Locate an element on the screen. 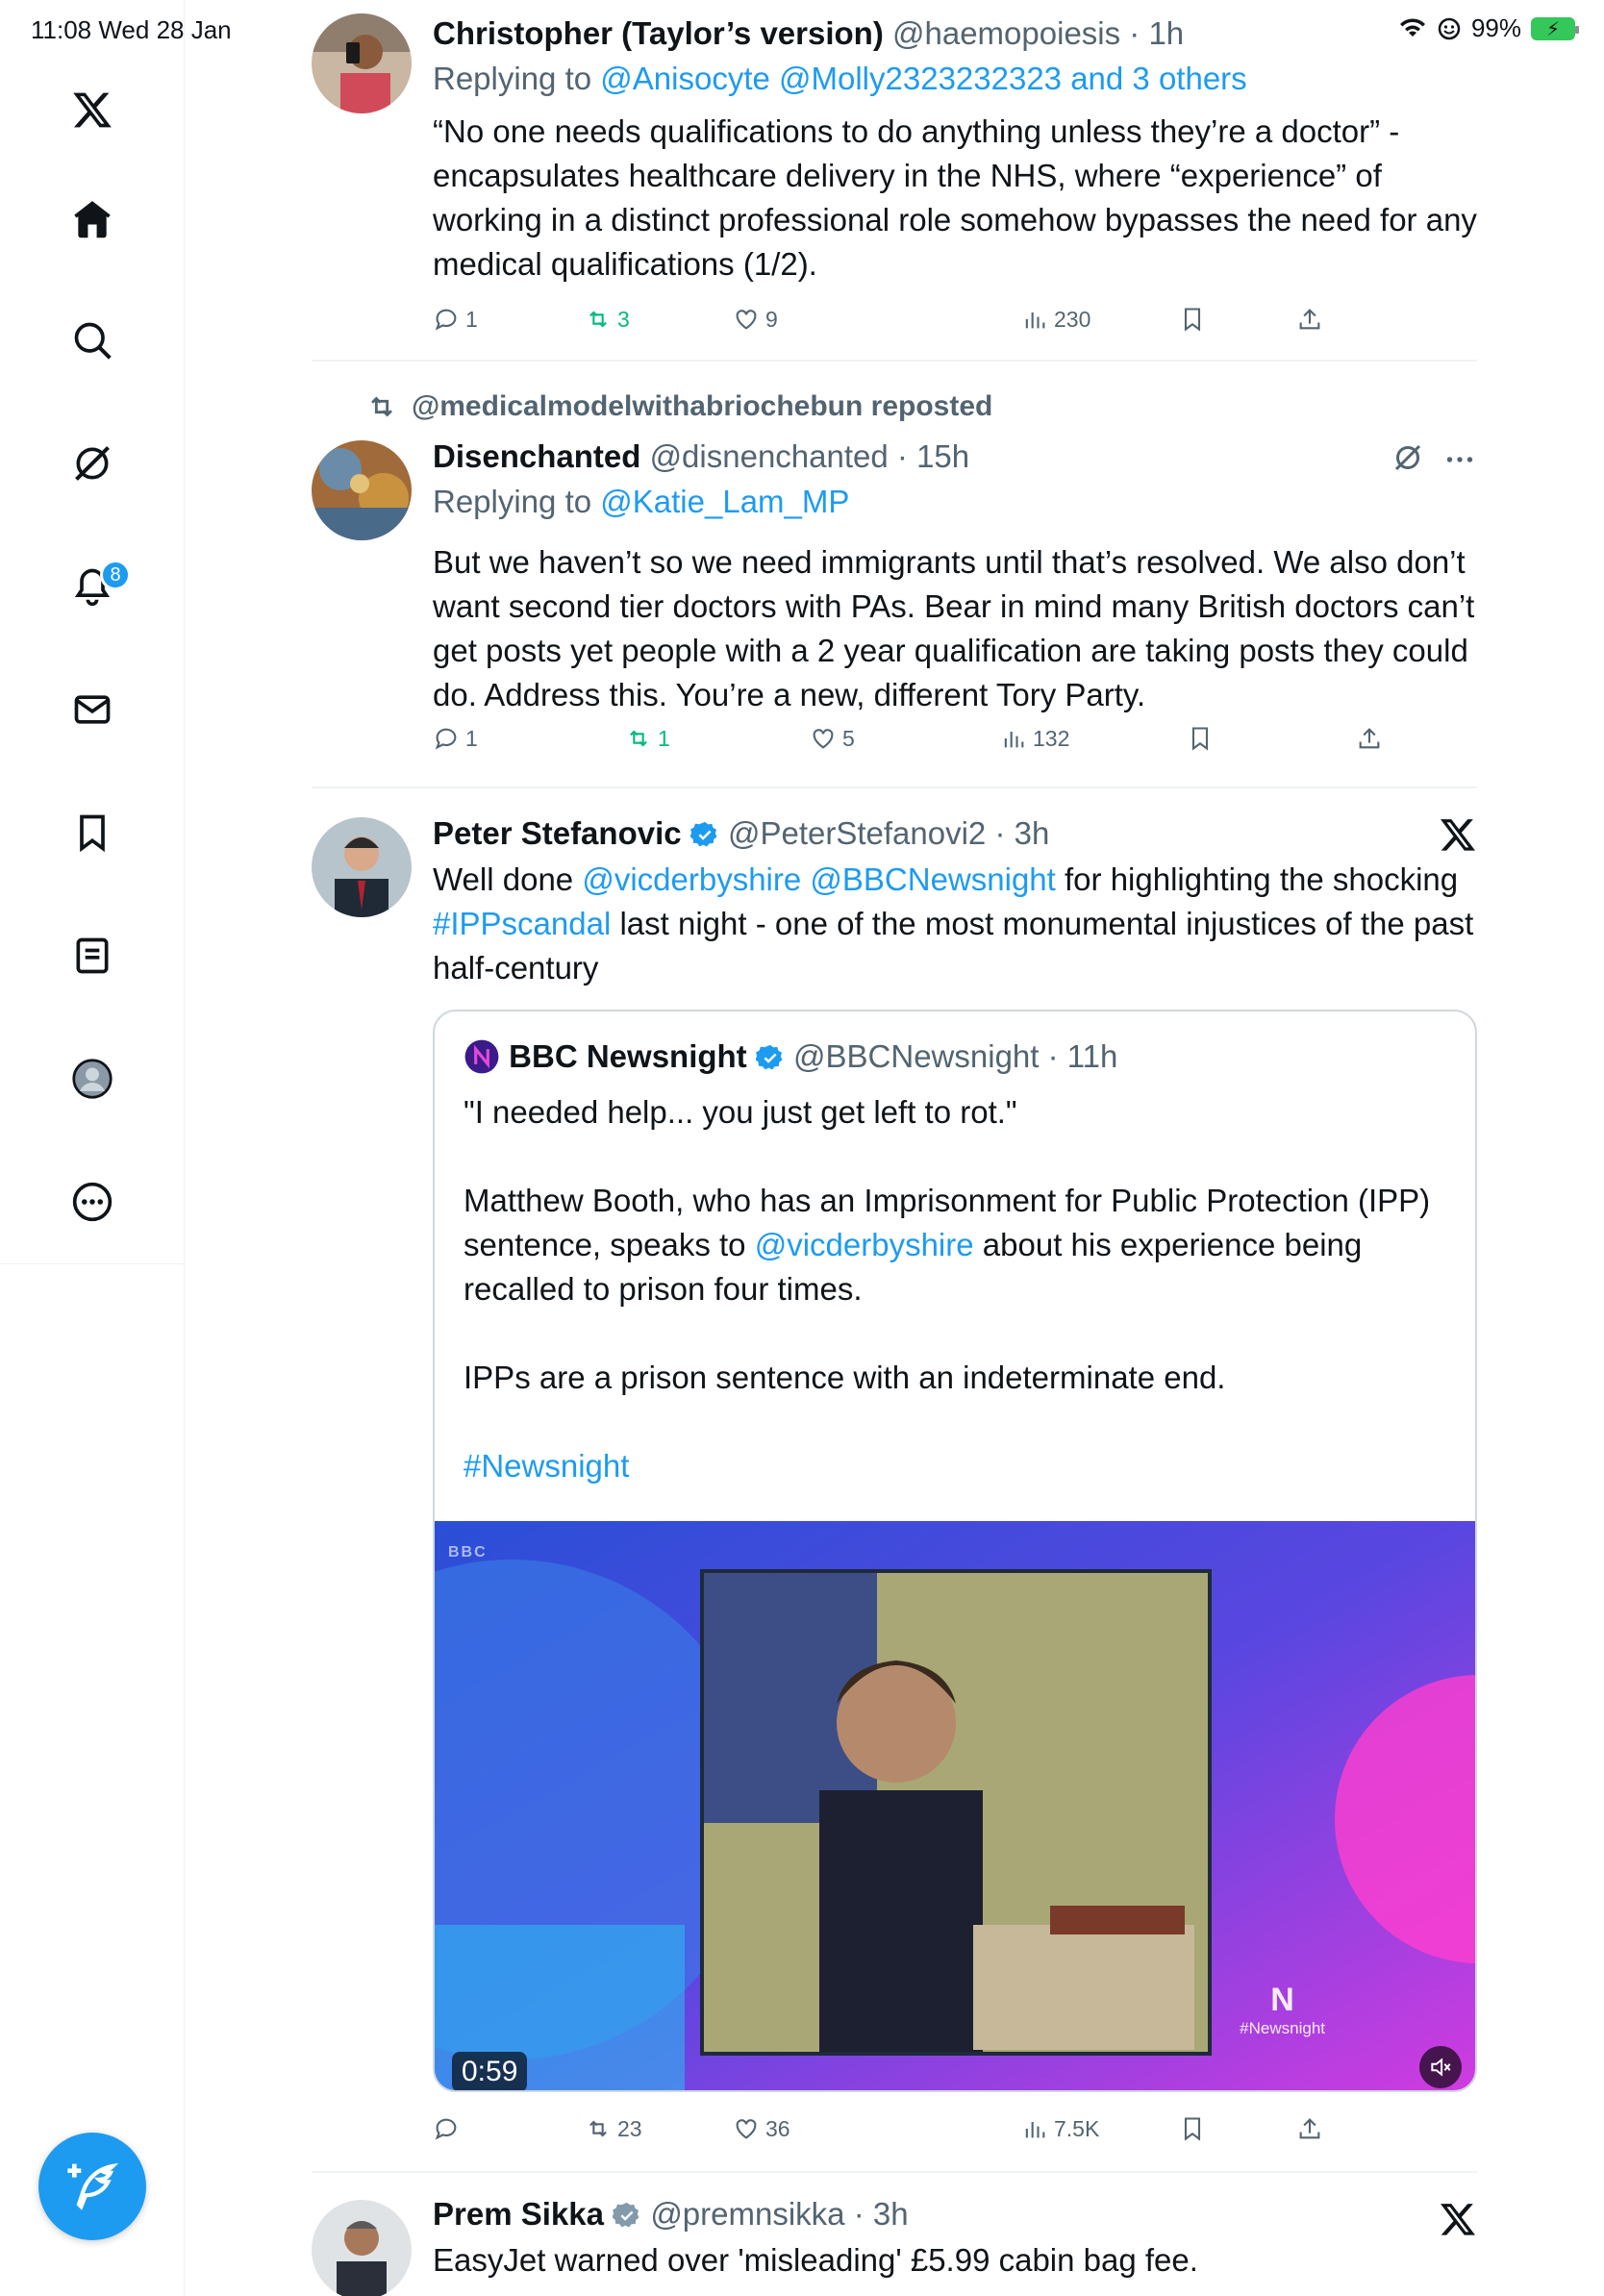  compose-button is located at coordinates (92, 2186).